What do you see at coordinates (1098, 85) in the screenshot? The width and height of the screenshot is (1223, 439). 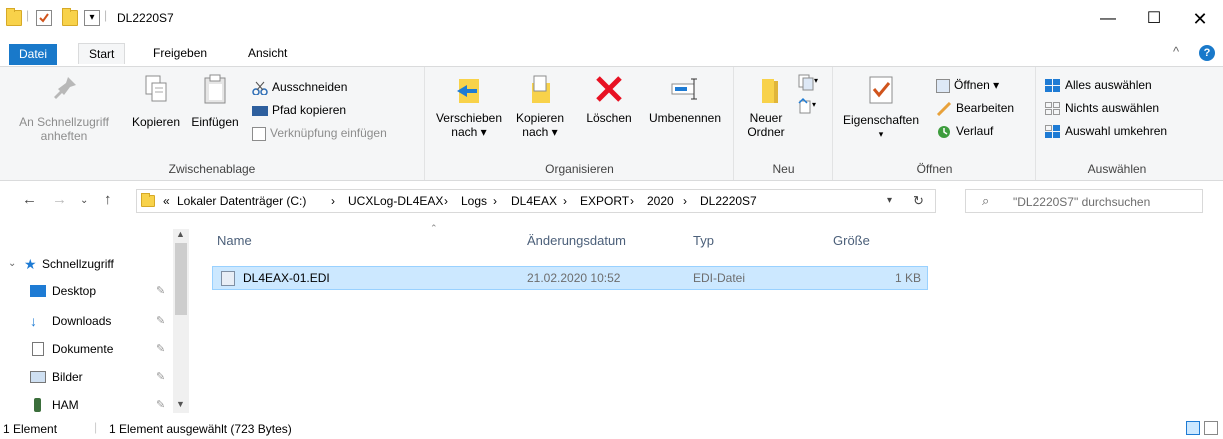 I see `select-all-button: Alles auswählen` at bounding box center [1098, 85].